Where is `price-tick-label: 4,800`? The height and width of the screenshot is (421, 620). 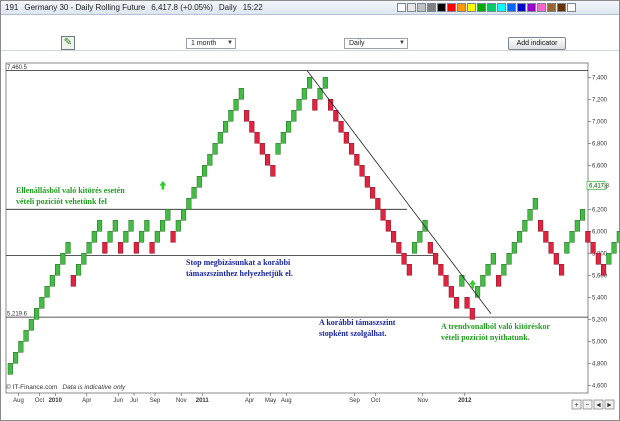
price-tick-label: 4,800 is located at coordinates (600, 364).